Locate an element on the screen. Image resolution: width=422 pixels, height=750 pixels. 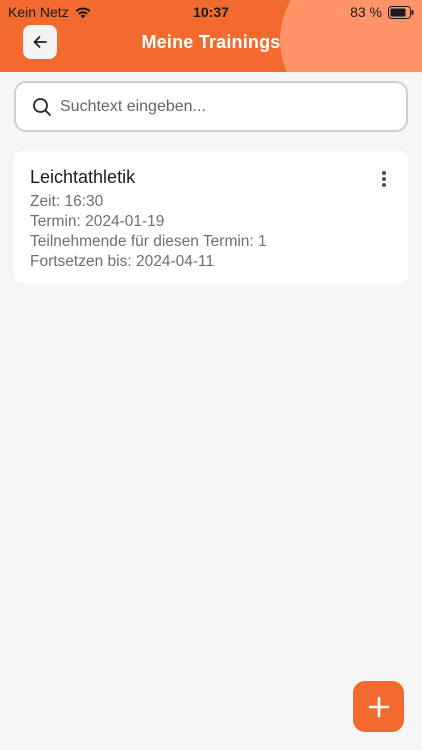
status-battery-group: 83 % is located at coordinates (382, 12).